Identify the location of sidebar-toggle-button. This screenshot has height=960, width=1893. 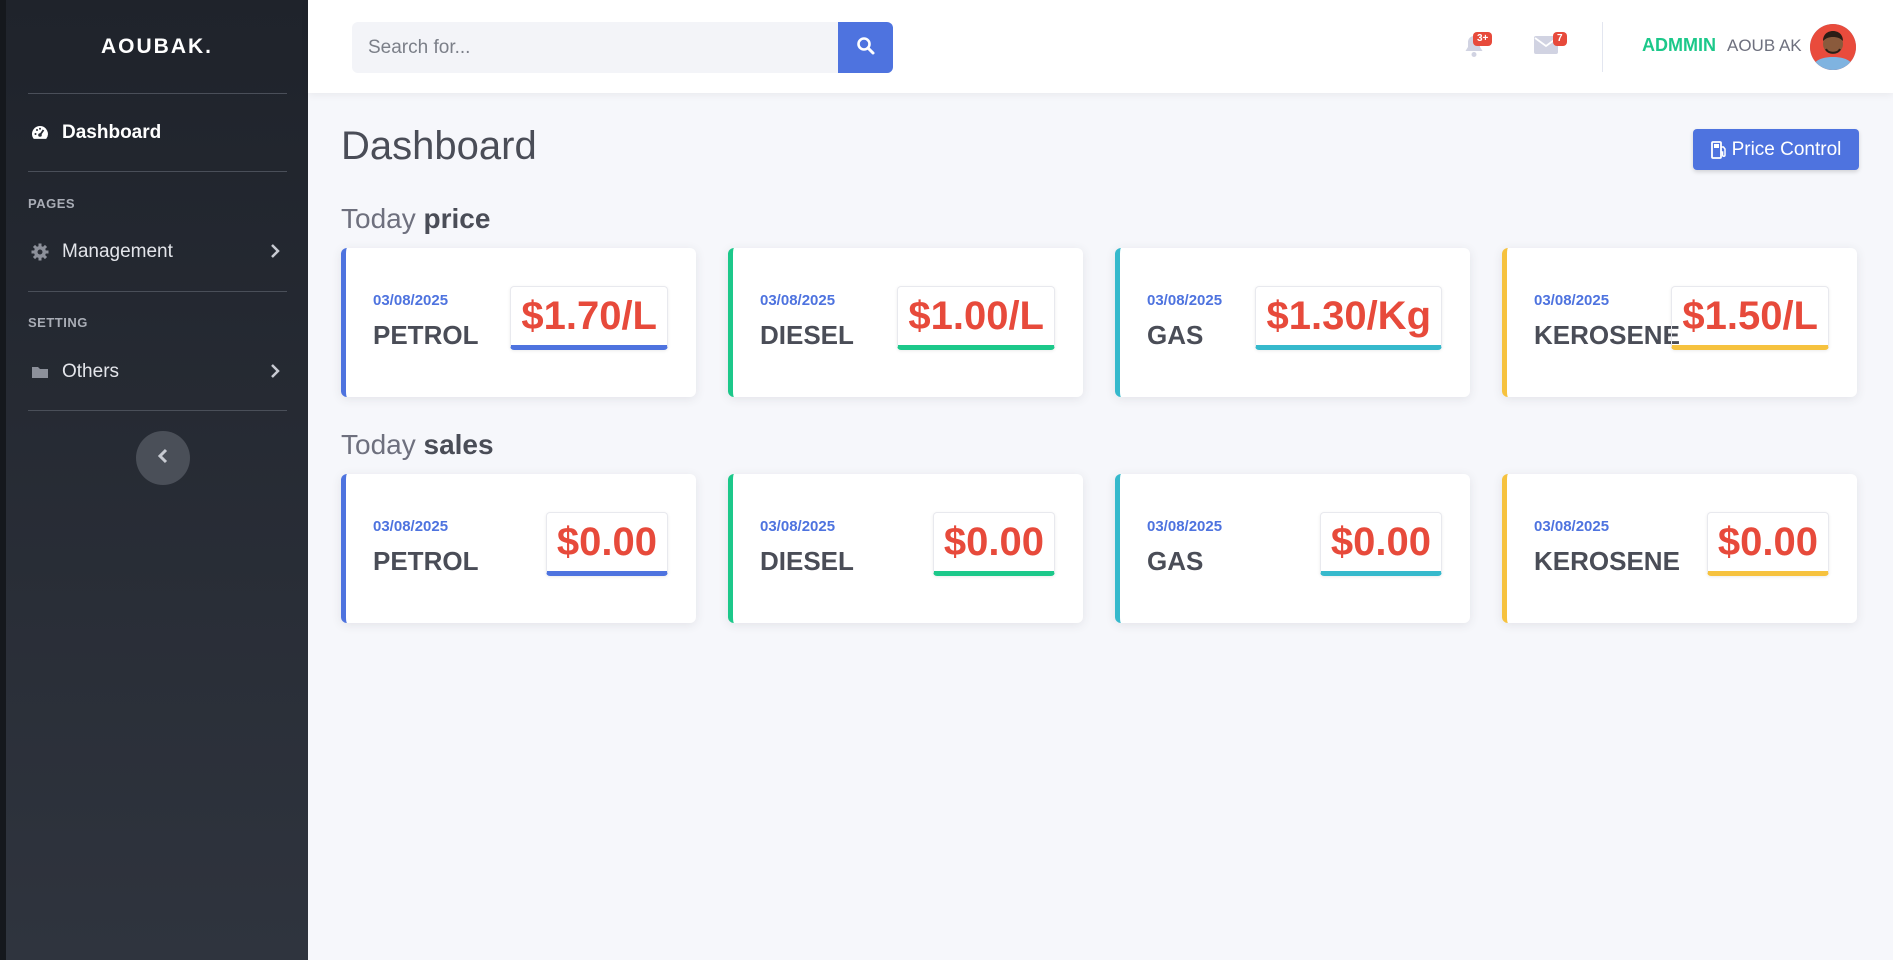
(163, 458).